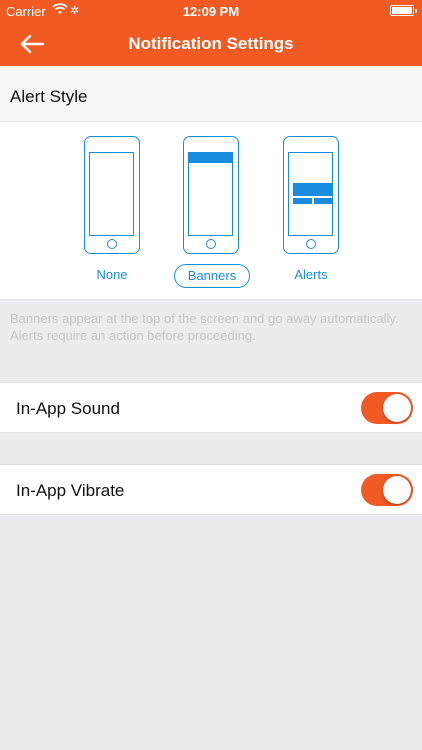  What do you see at coordinates (70, 490) in the screenshot?
I see `in-app-vibrate-label: In-App Vibrate` at bounding box center [70, 490].